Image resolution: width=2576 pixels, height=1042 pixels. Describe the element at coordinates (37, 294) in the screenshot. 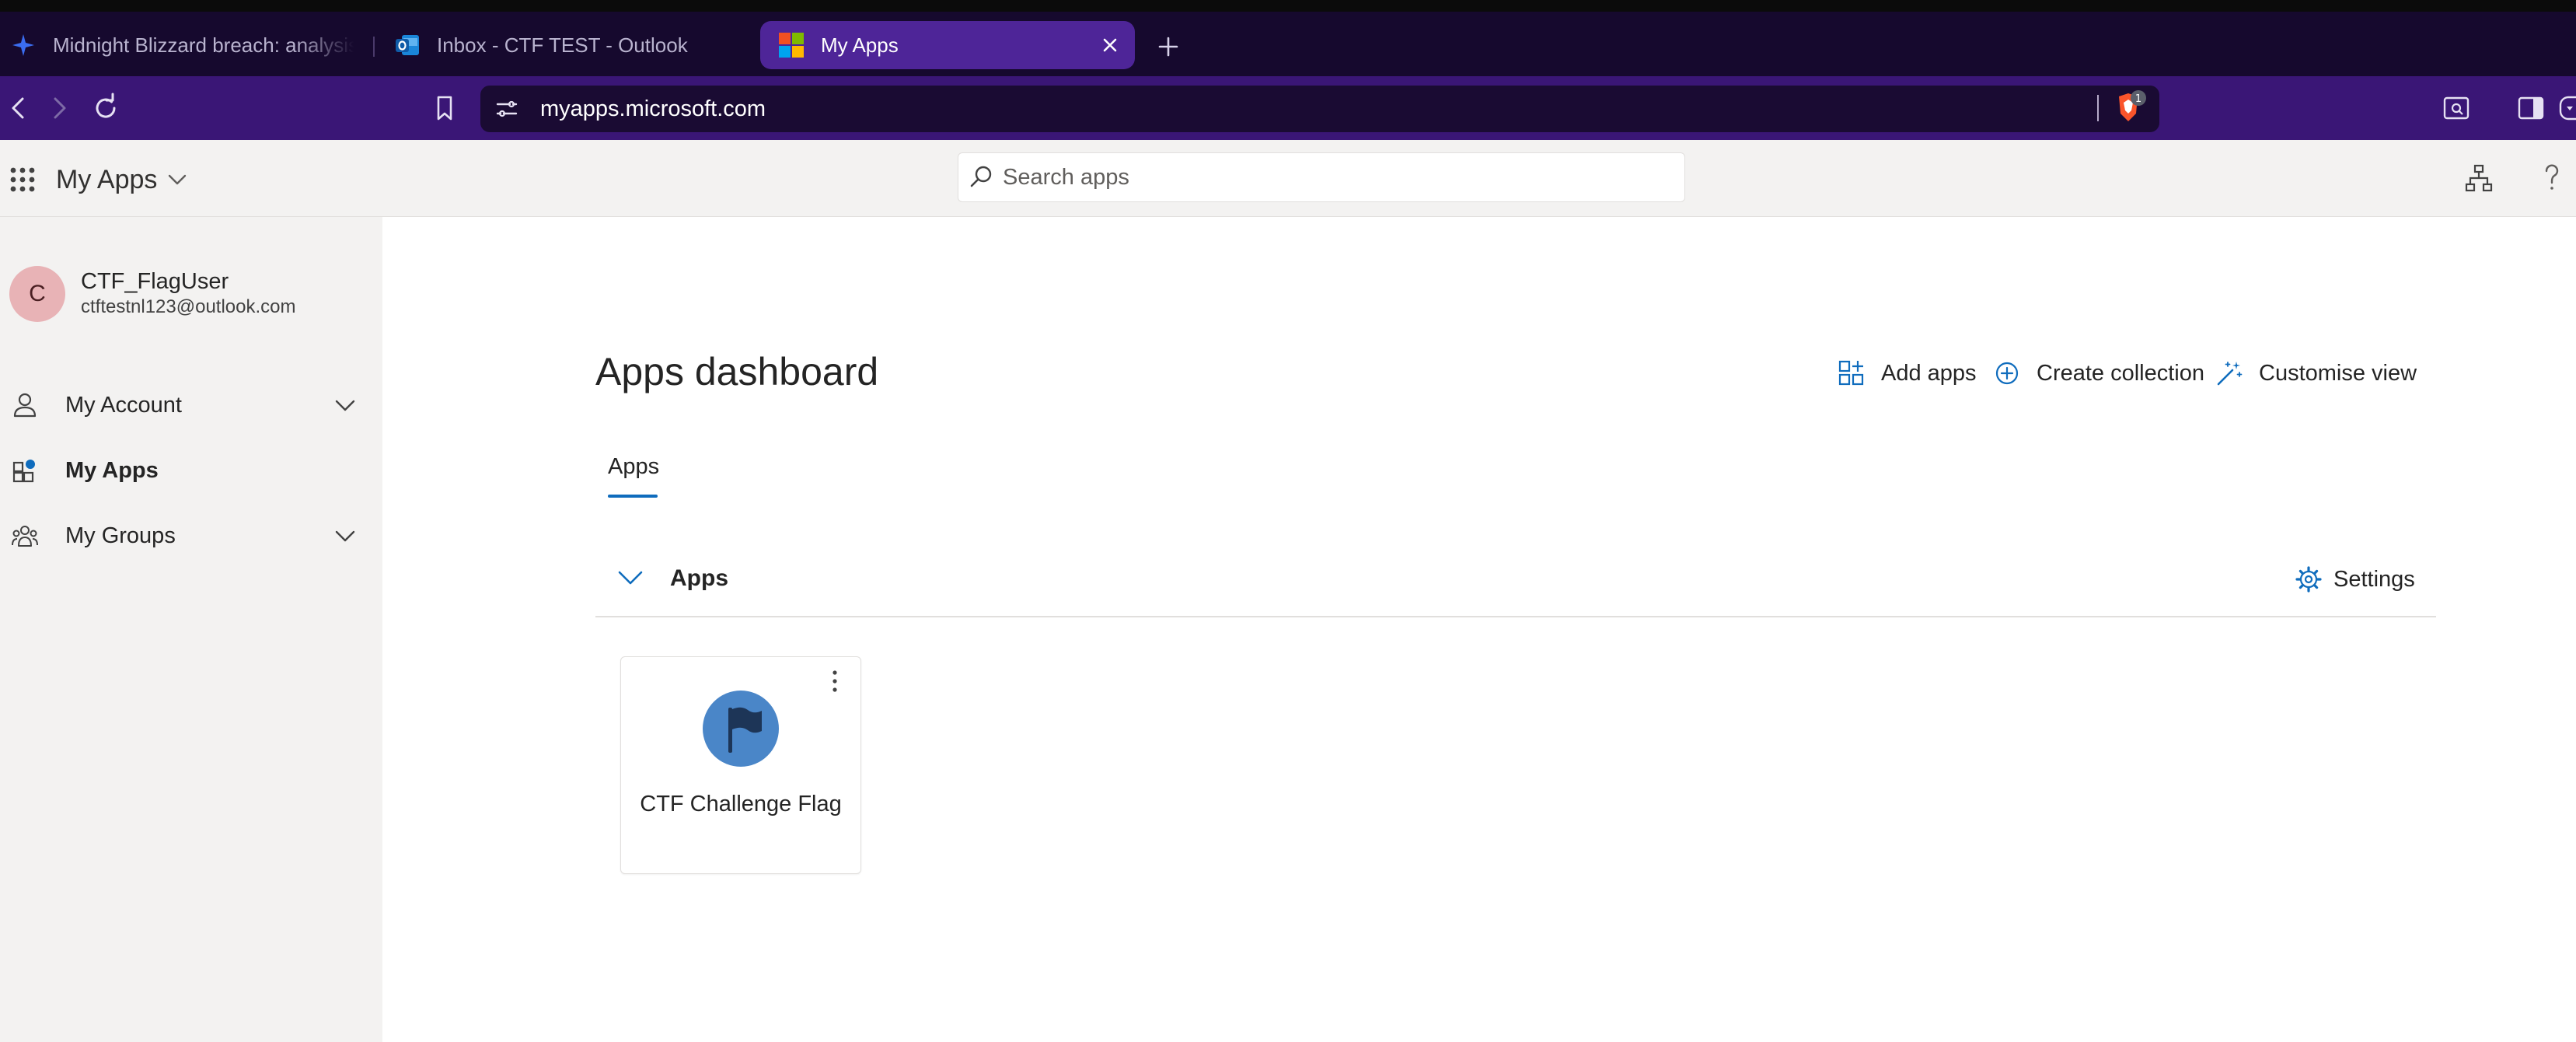

I see `avatar: C` at that location.